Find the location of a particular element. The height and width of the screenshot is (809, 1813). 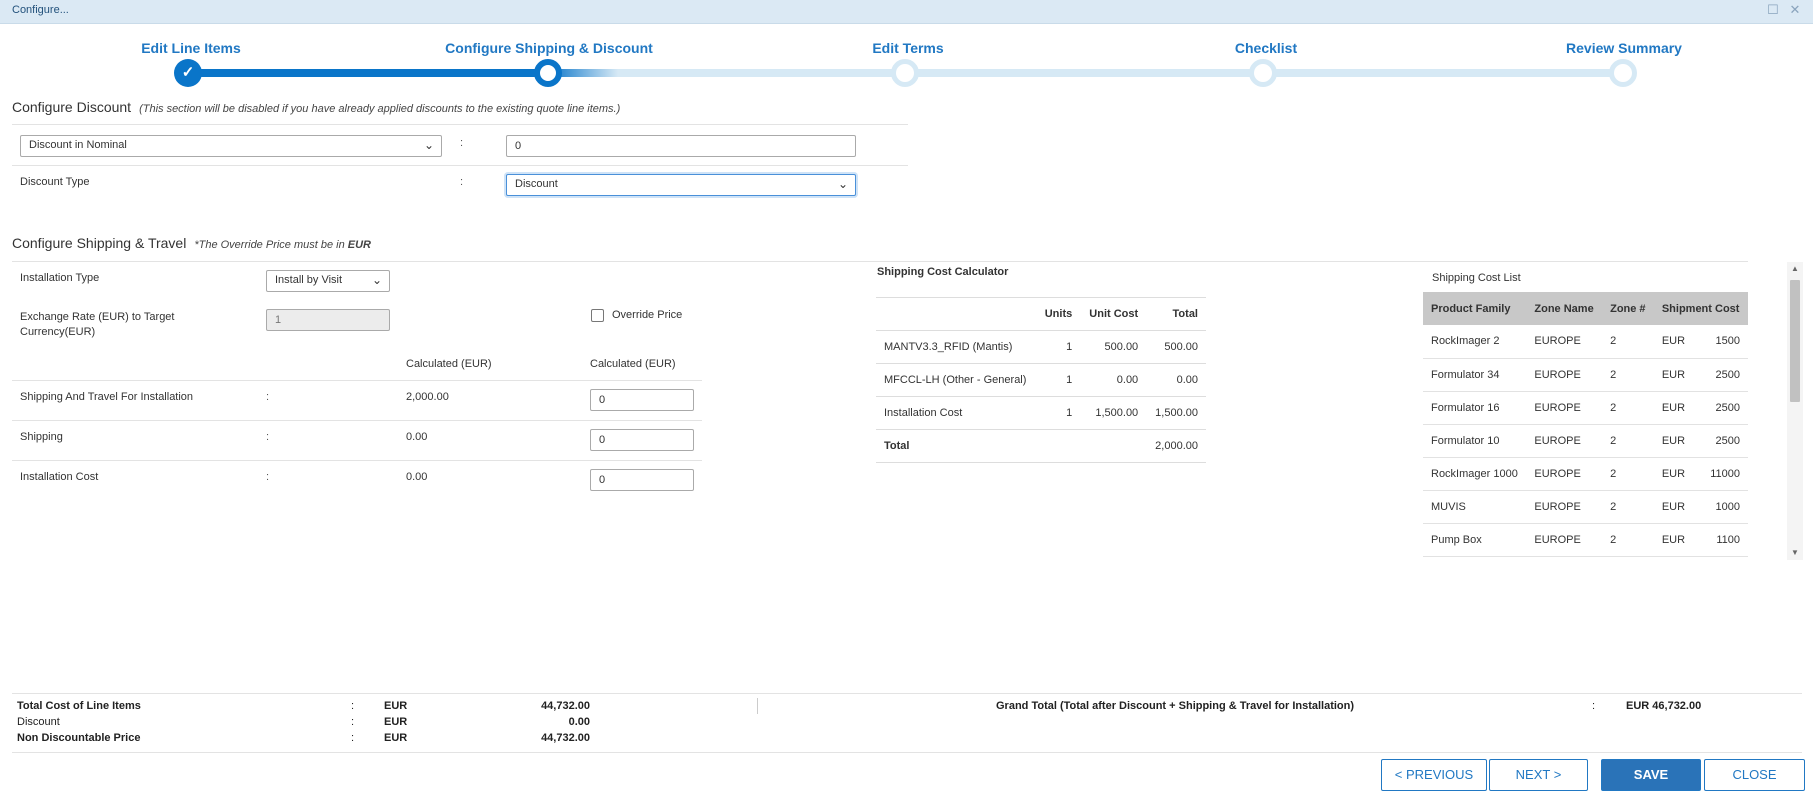

table-cell: Formulator 34 is located at coordinates (1475, 375).